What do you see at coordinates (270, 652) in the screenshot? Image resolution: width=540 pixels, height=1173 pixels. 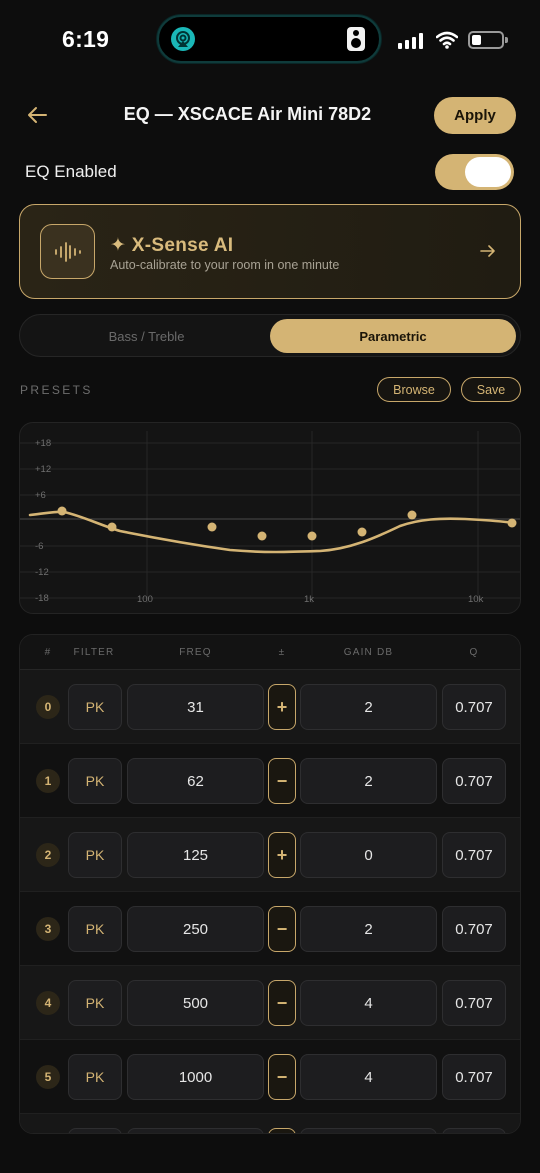 I see `table-header: # FILTER FREQ ± GAIN DB Q` at bounding box center [270, 652].